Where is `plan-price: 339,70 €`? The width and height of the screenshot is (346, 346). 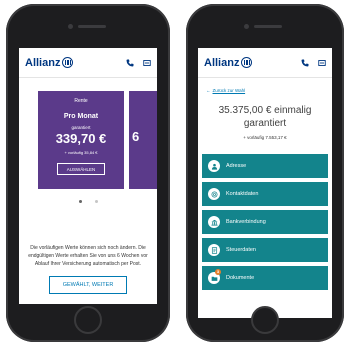 plan-price: 339,70 € is located at coordinates (81, 138).